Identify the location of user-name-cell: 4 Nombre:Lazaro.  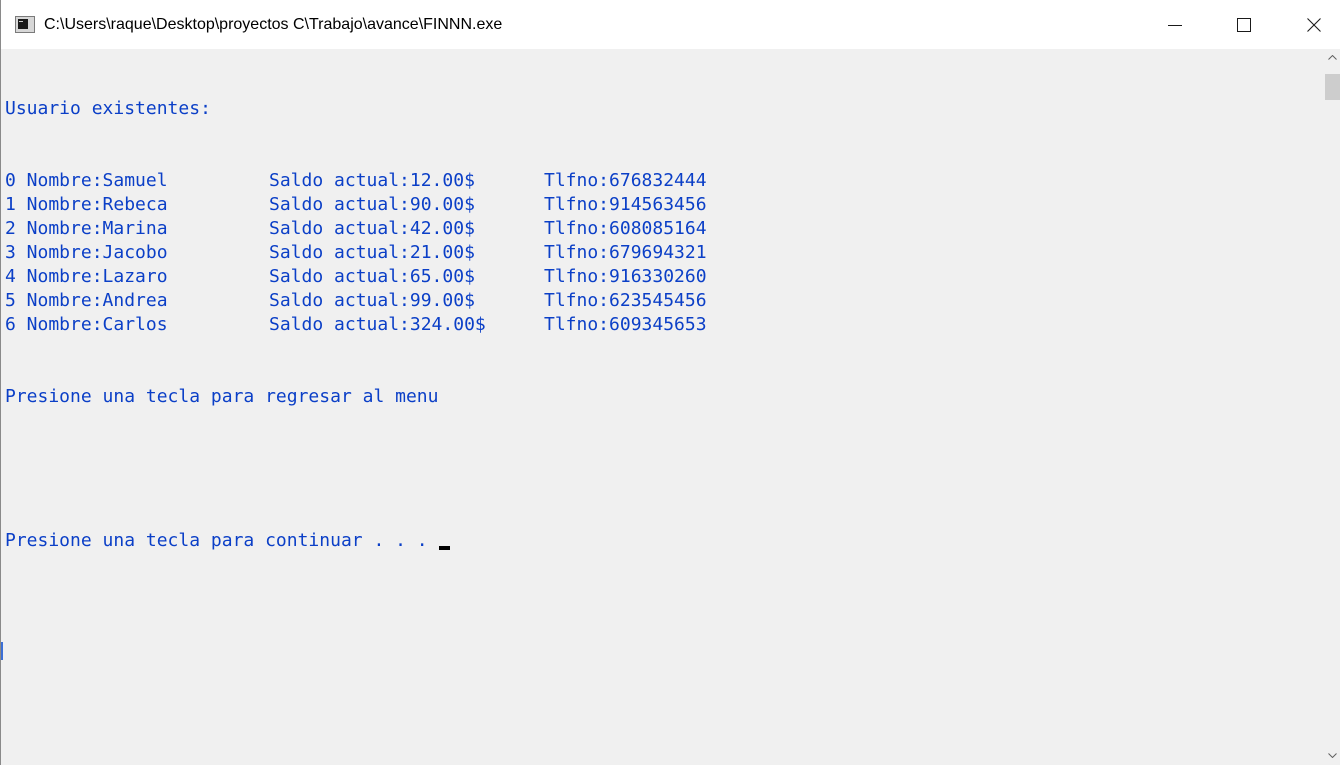
(86, 276).